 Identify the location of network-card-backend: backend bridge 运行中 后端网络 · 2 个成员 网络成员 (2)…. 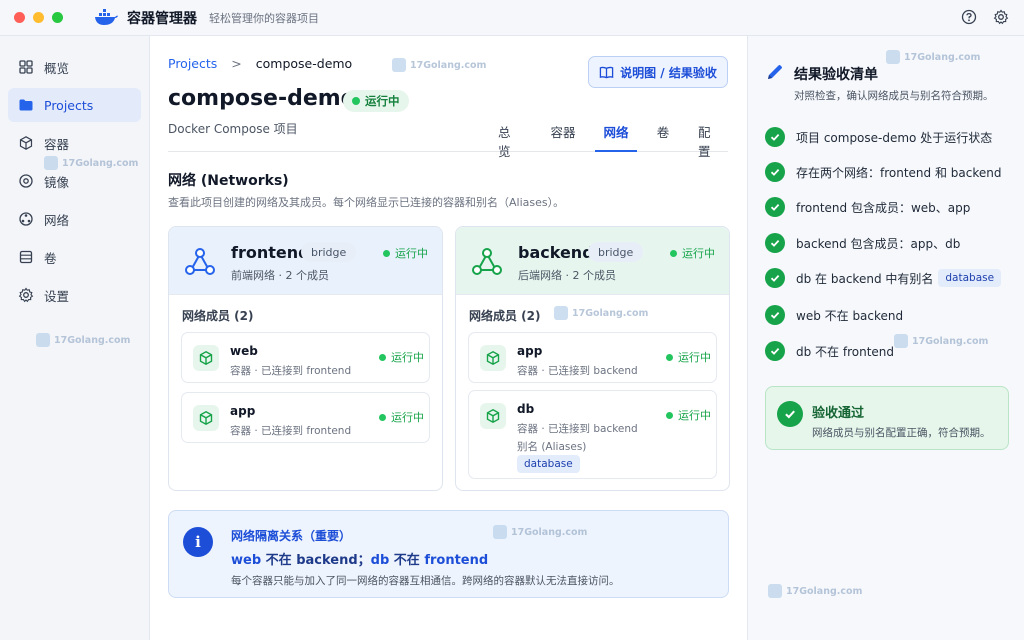
(592, 358).